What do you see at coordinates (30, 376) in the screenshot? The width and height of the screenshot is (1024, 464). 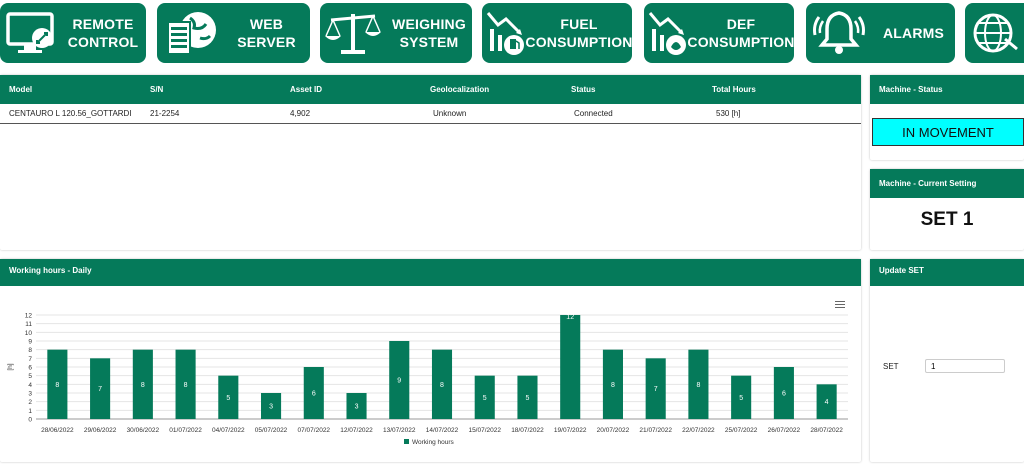 I see `y-tick-label: 5` at bounding box center [30, 376].